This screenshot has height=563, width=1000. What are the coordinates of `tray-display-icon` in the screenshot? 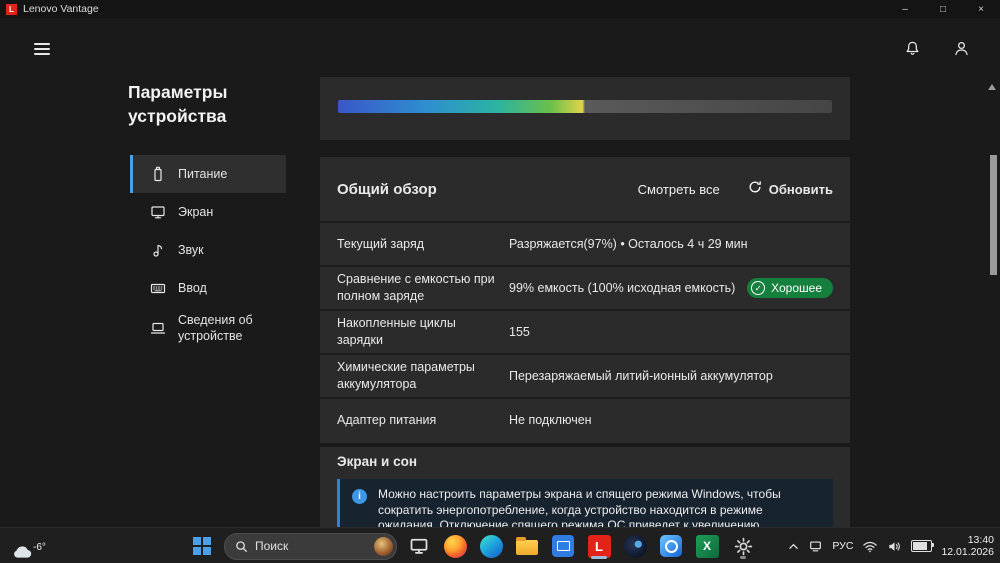 It's located at (815, 546).